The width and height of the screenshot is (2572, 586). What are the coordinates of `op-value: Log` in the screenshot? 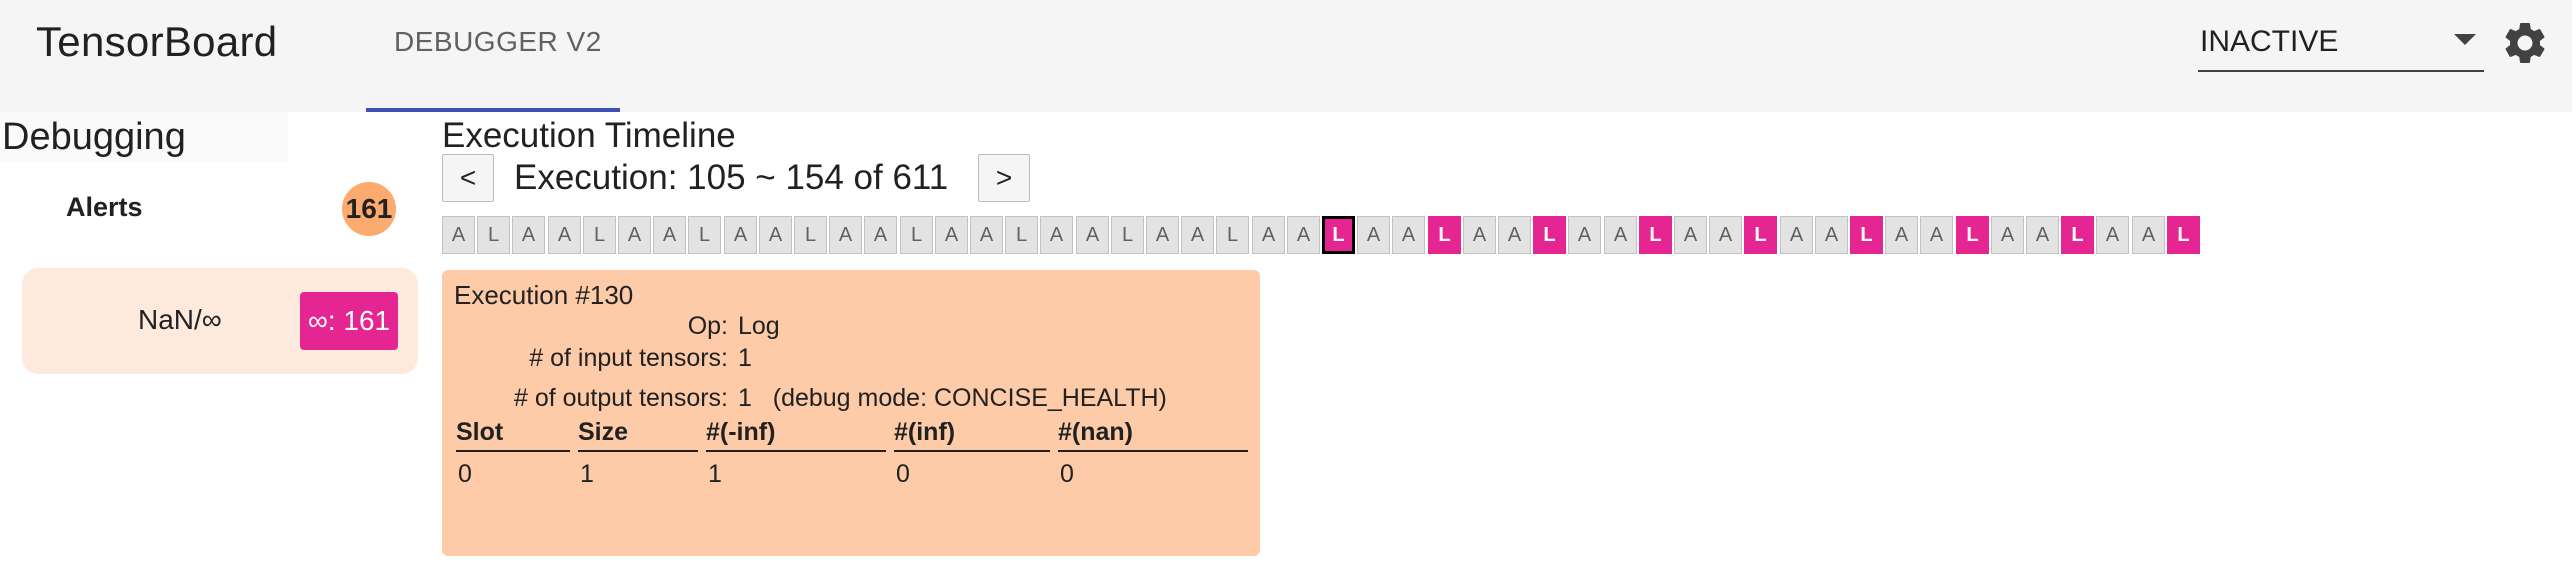 It's located at (759, 326).